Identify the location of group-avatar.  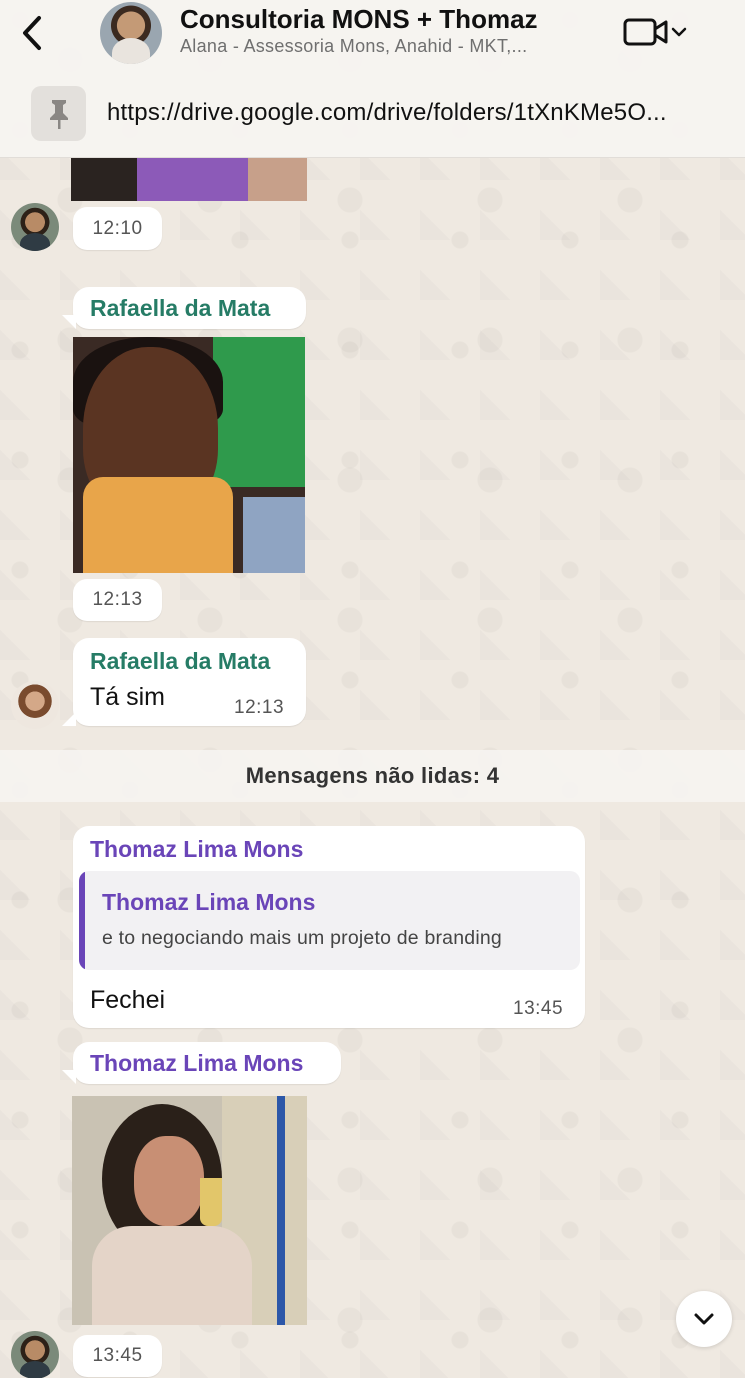
(131, 33).